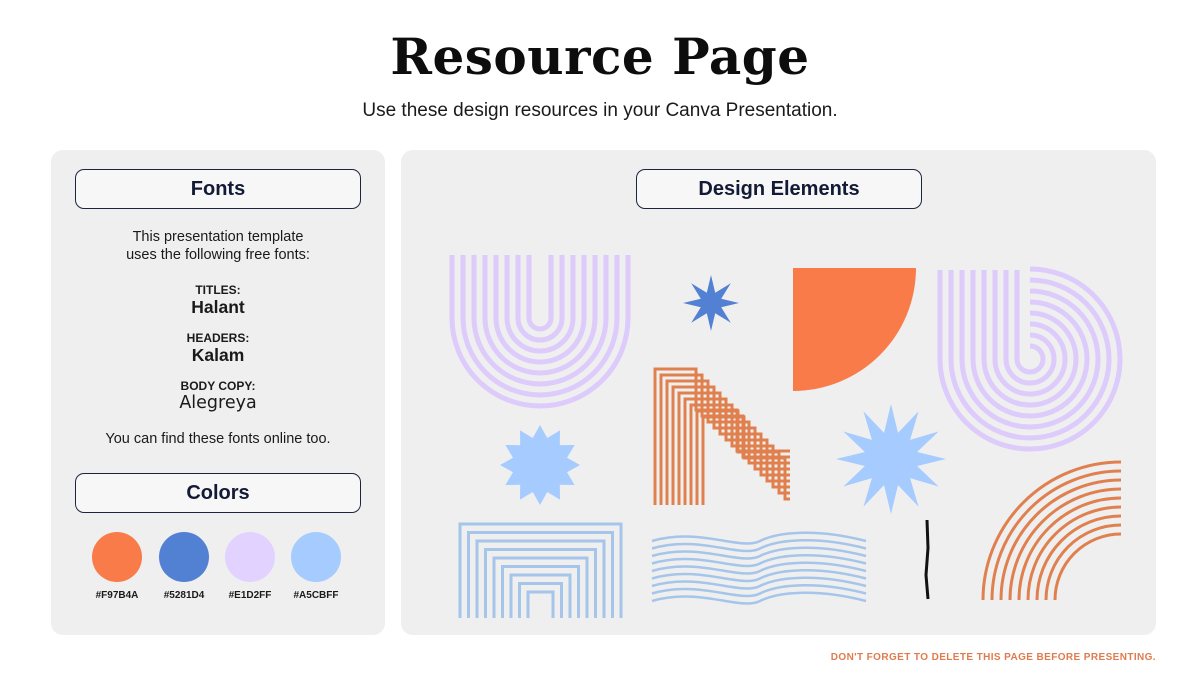 The width and height of the screenshot is (1200, 675). Describe the element at coordinates (927, 559) in the screenshot. I see `black-vertical-line` at that location.